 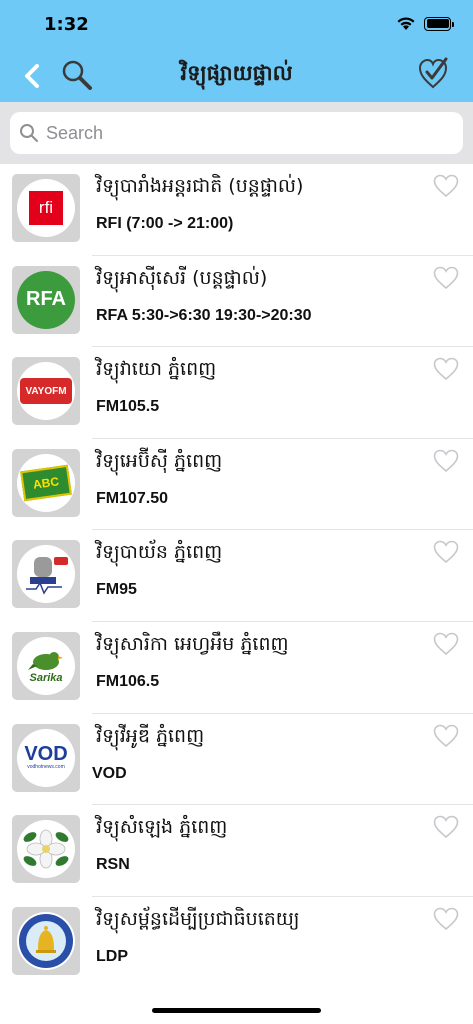 I want to click on wifi-icon, so click(x=406, y=23).